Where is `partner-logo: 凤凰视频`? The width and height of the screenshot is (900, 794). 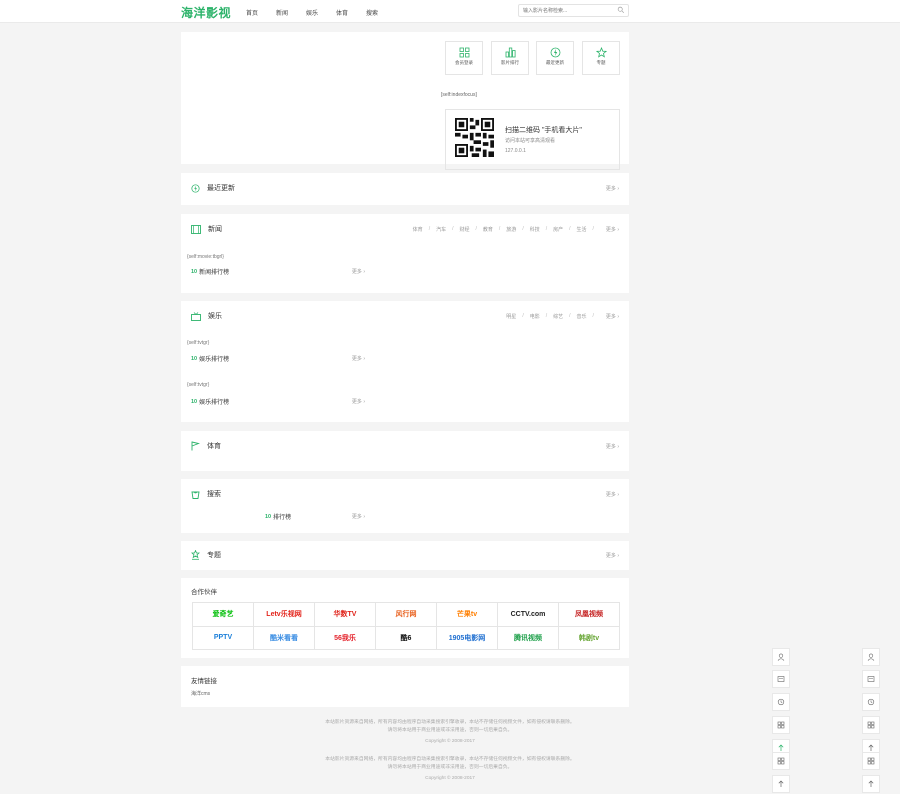
partner-logo: 凤凰视频 is located at coordinates (589, 615).